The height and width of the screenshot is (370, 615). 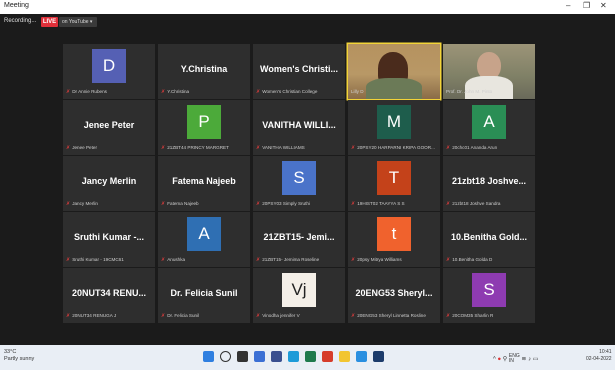 I want to click on participant-tile: S ✗ 20PSY03 Simply Sruthi, so click(x=299, y=183).